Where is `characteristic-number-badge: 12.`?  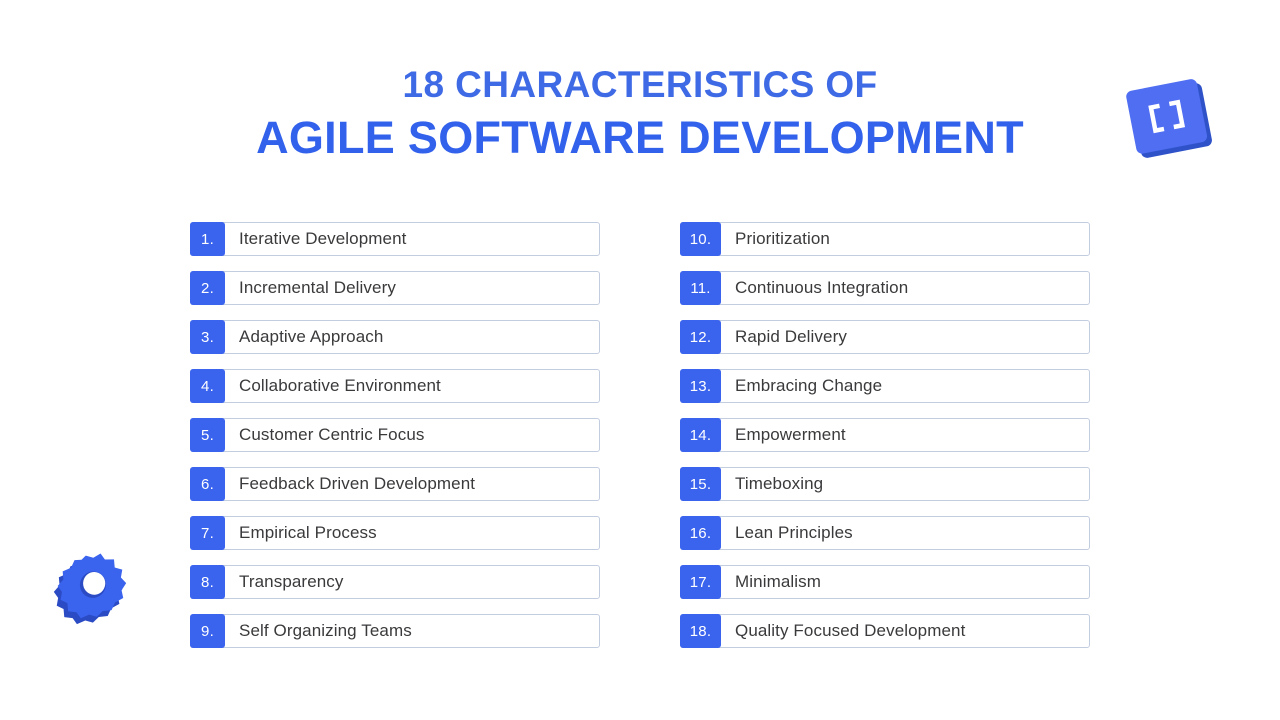
characteristic-number-badge: 12. is located at coordinates (700, 337).